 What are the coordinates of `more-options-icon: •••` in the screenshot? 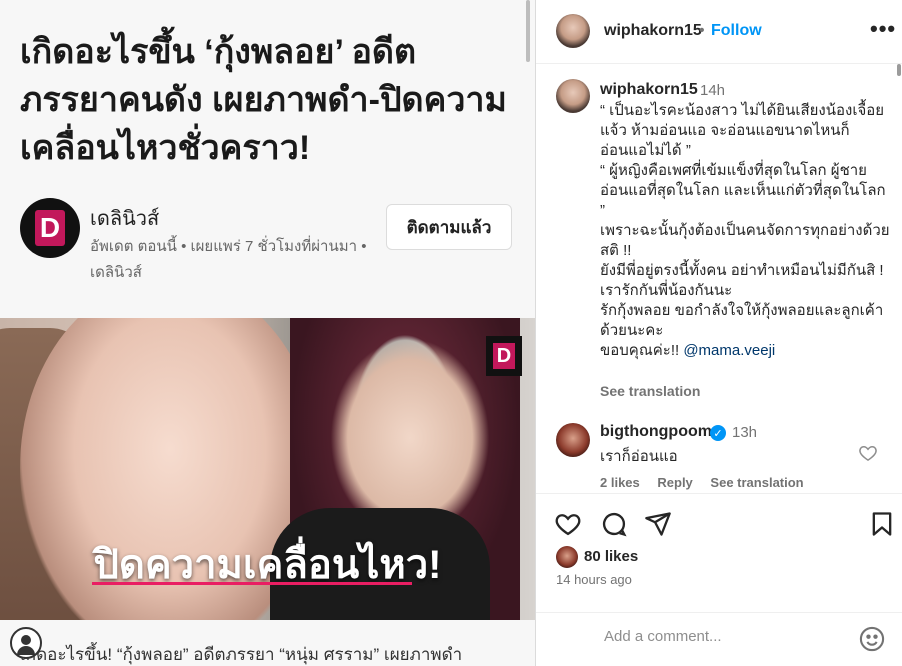 It's located at (883, 29).